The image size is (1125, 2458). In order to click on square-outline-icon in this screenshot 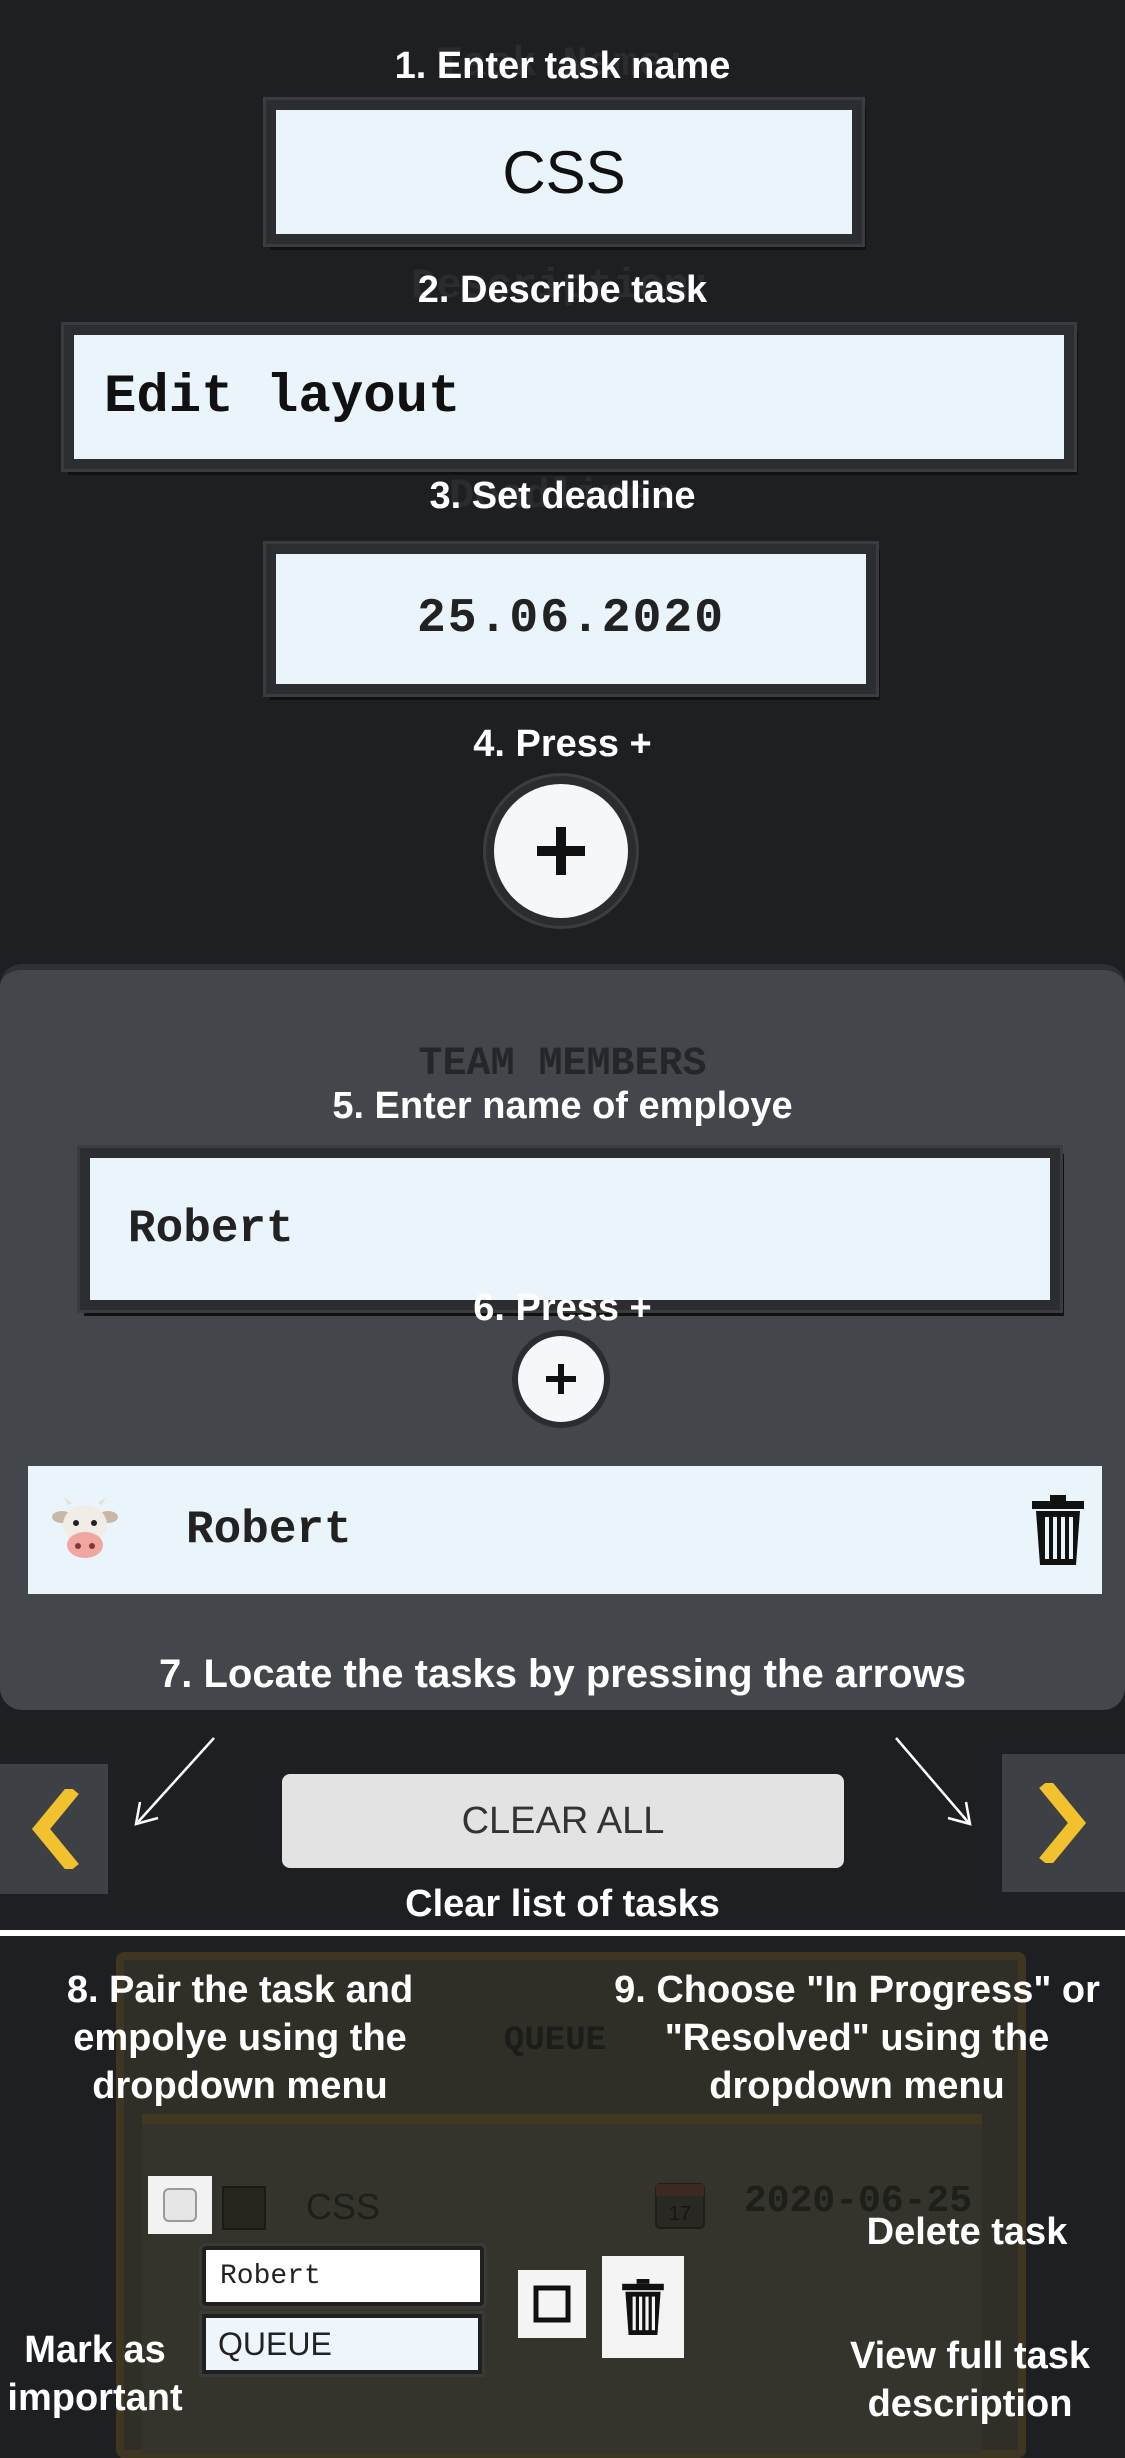, I will do `click(552, 2304)`.